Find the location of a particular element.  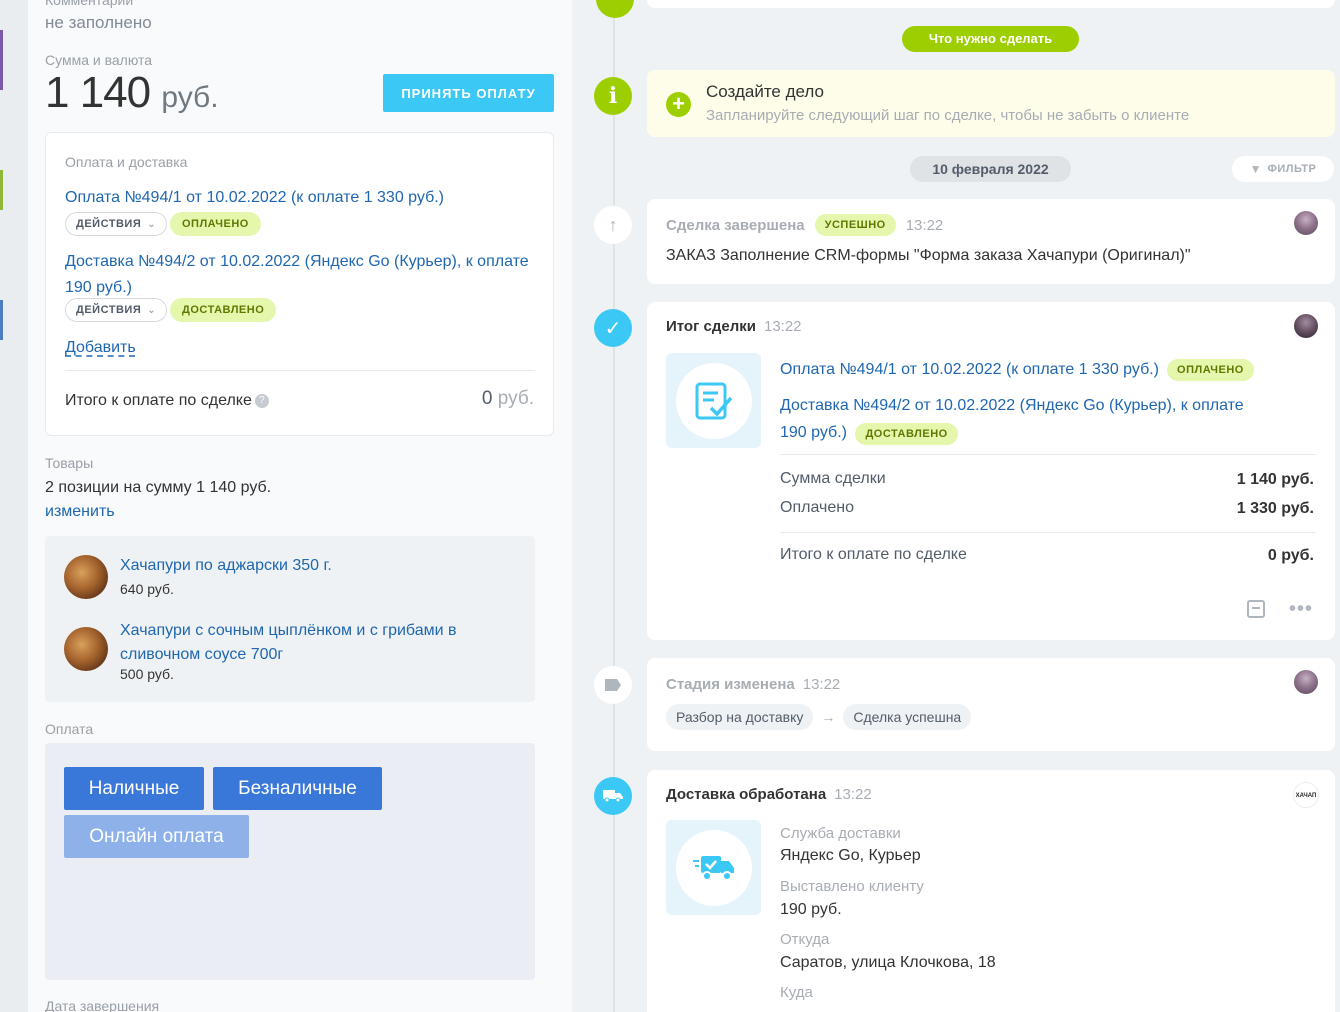

truck-icon is located at coordinates (613, 796).